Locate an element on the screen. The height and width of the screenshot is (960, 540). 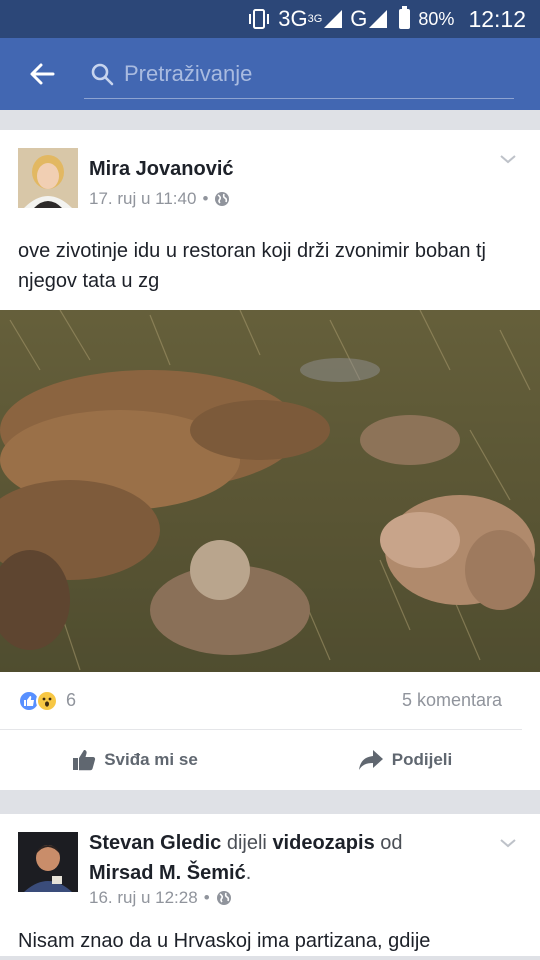
search-icon is located at coordinates (102, 74).